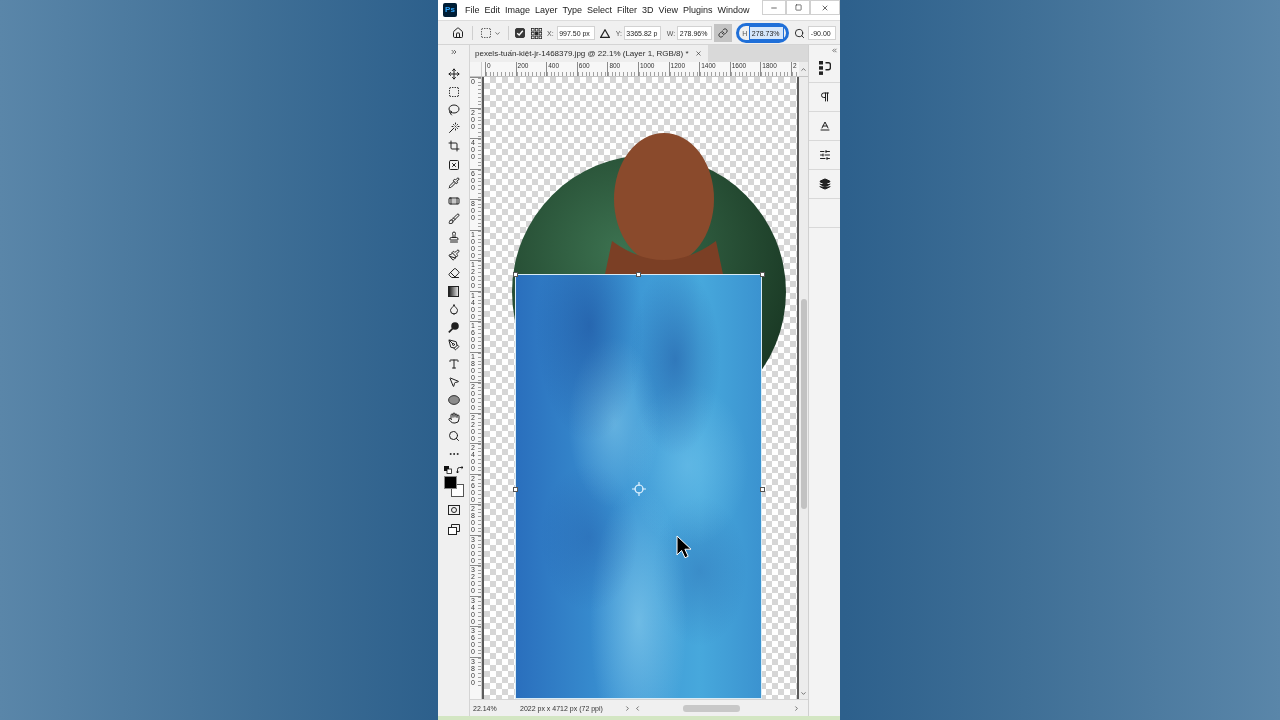  What do you see at coordinates (572, 10) in the screenshot?
I see `menu-item: Type` at bounding box center [572, 10].